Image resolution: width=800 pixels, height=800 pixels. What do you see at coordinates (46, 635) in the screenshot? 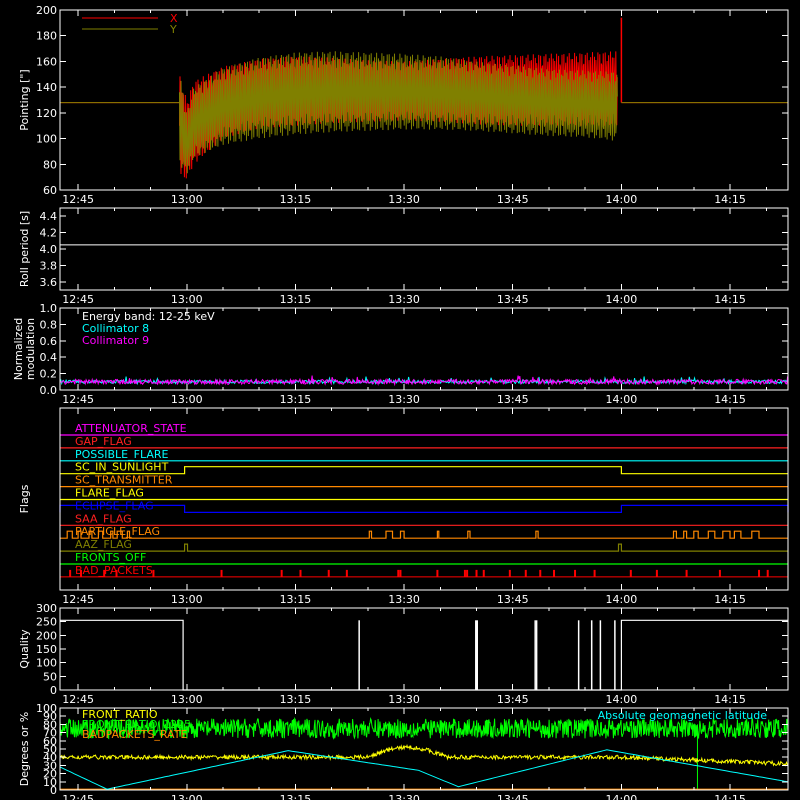
I see `y-tick-label: 200` at bounding box center [46, 635].